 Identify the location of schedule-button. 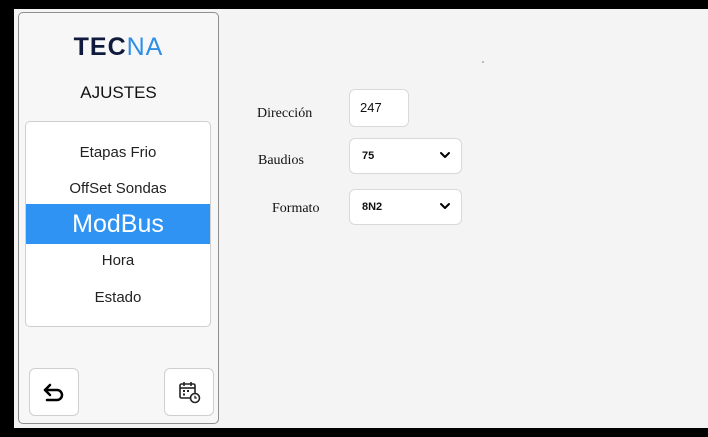
(189, 392).